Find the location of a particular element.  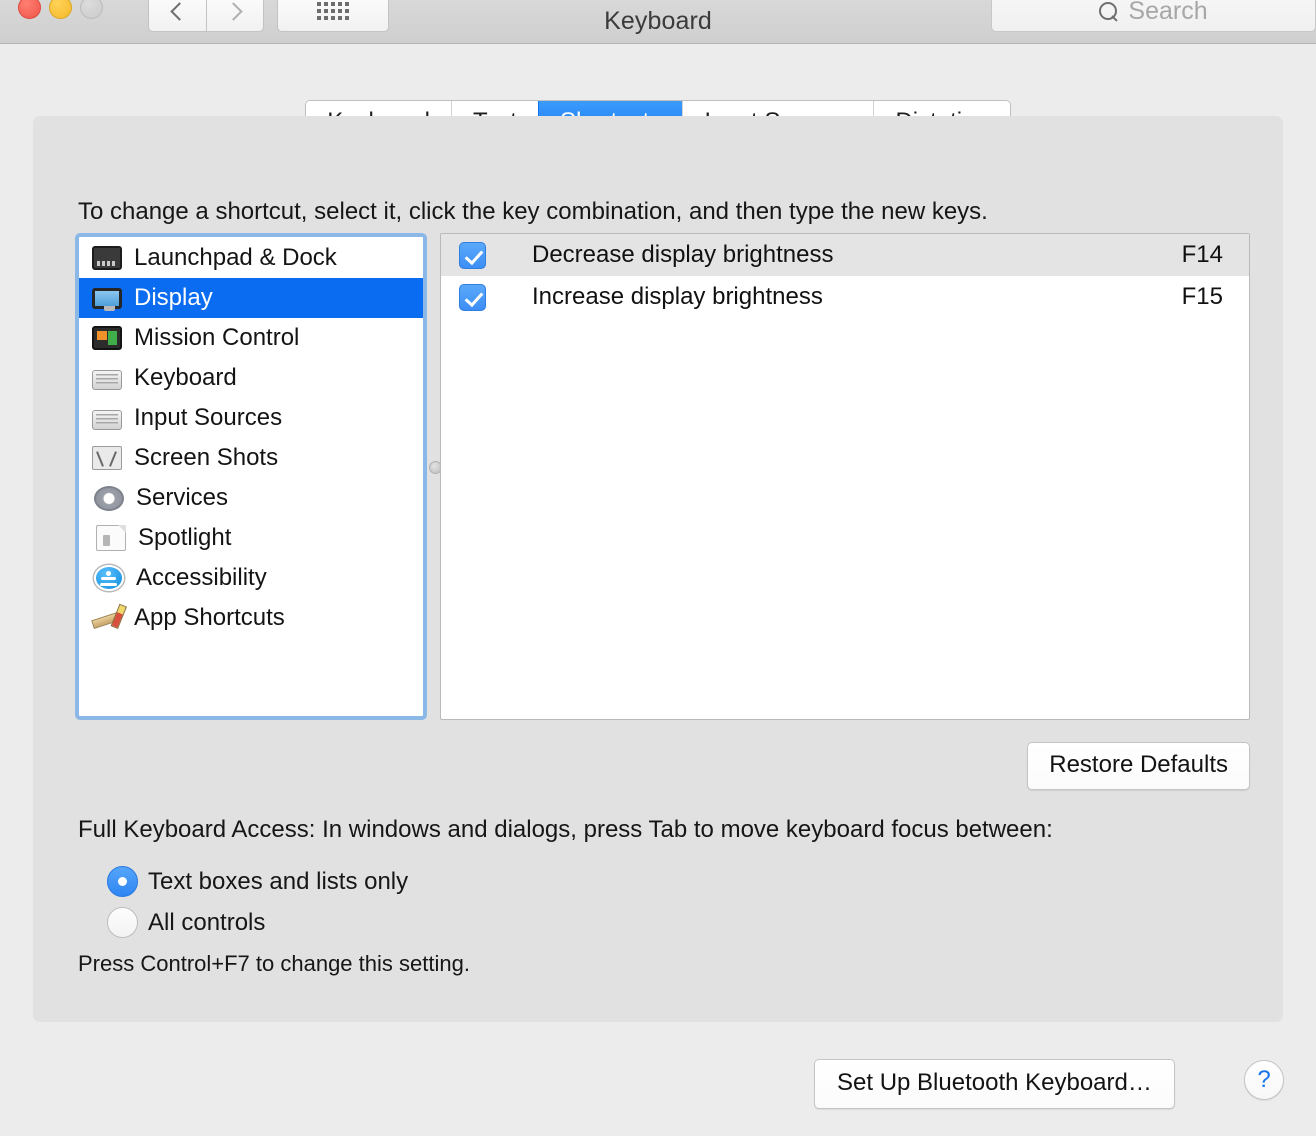

input-sources-icon is located at coordinates (107, 419).